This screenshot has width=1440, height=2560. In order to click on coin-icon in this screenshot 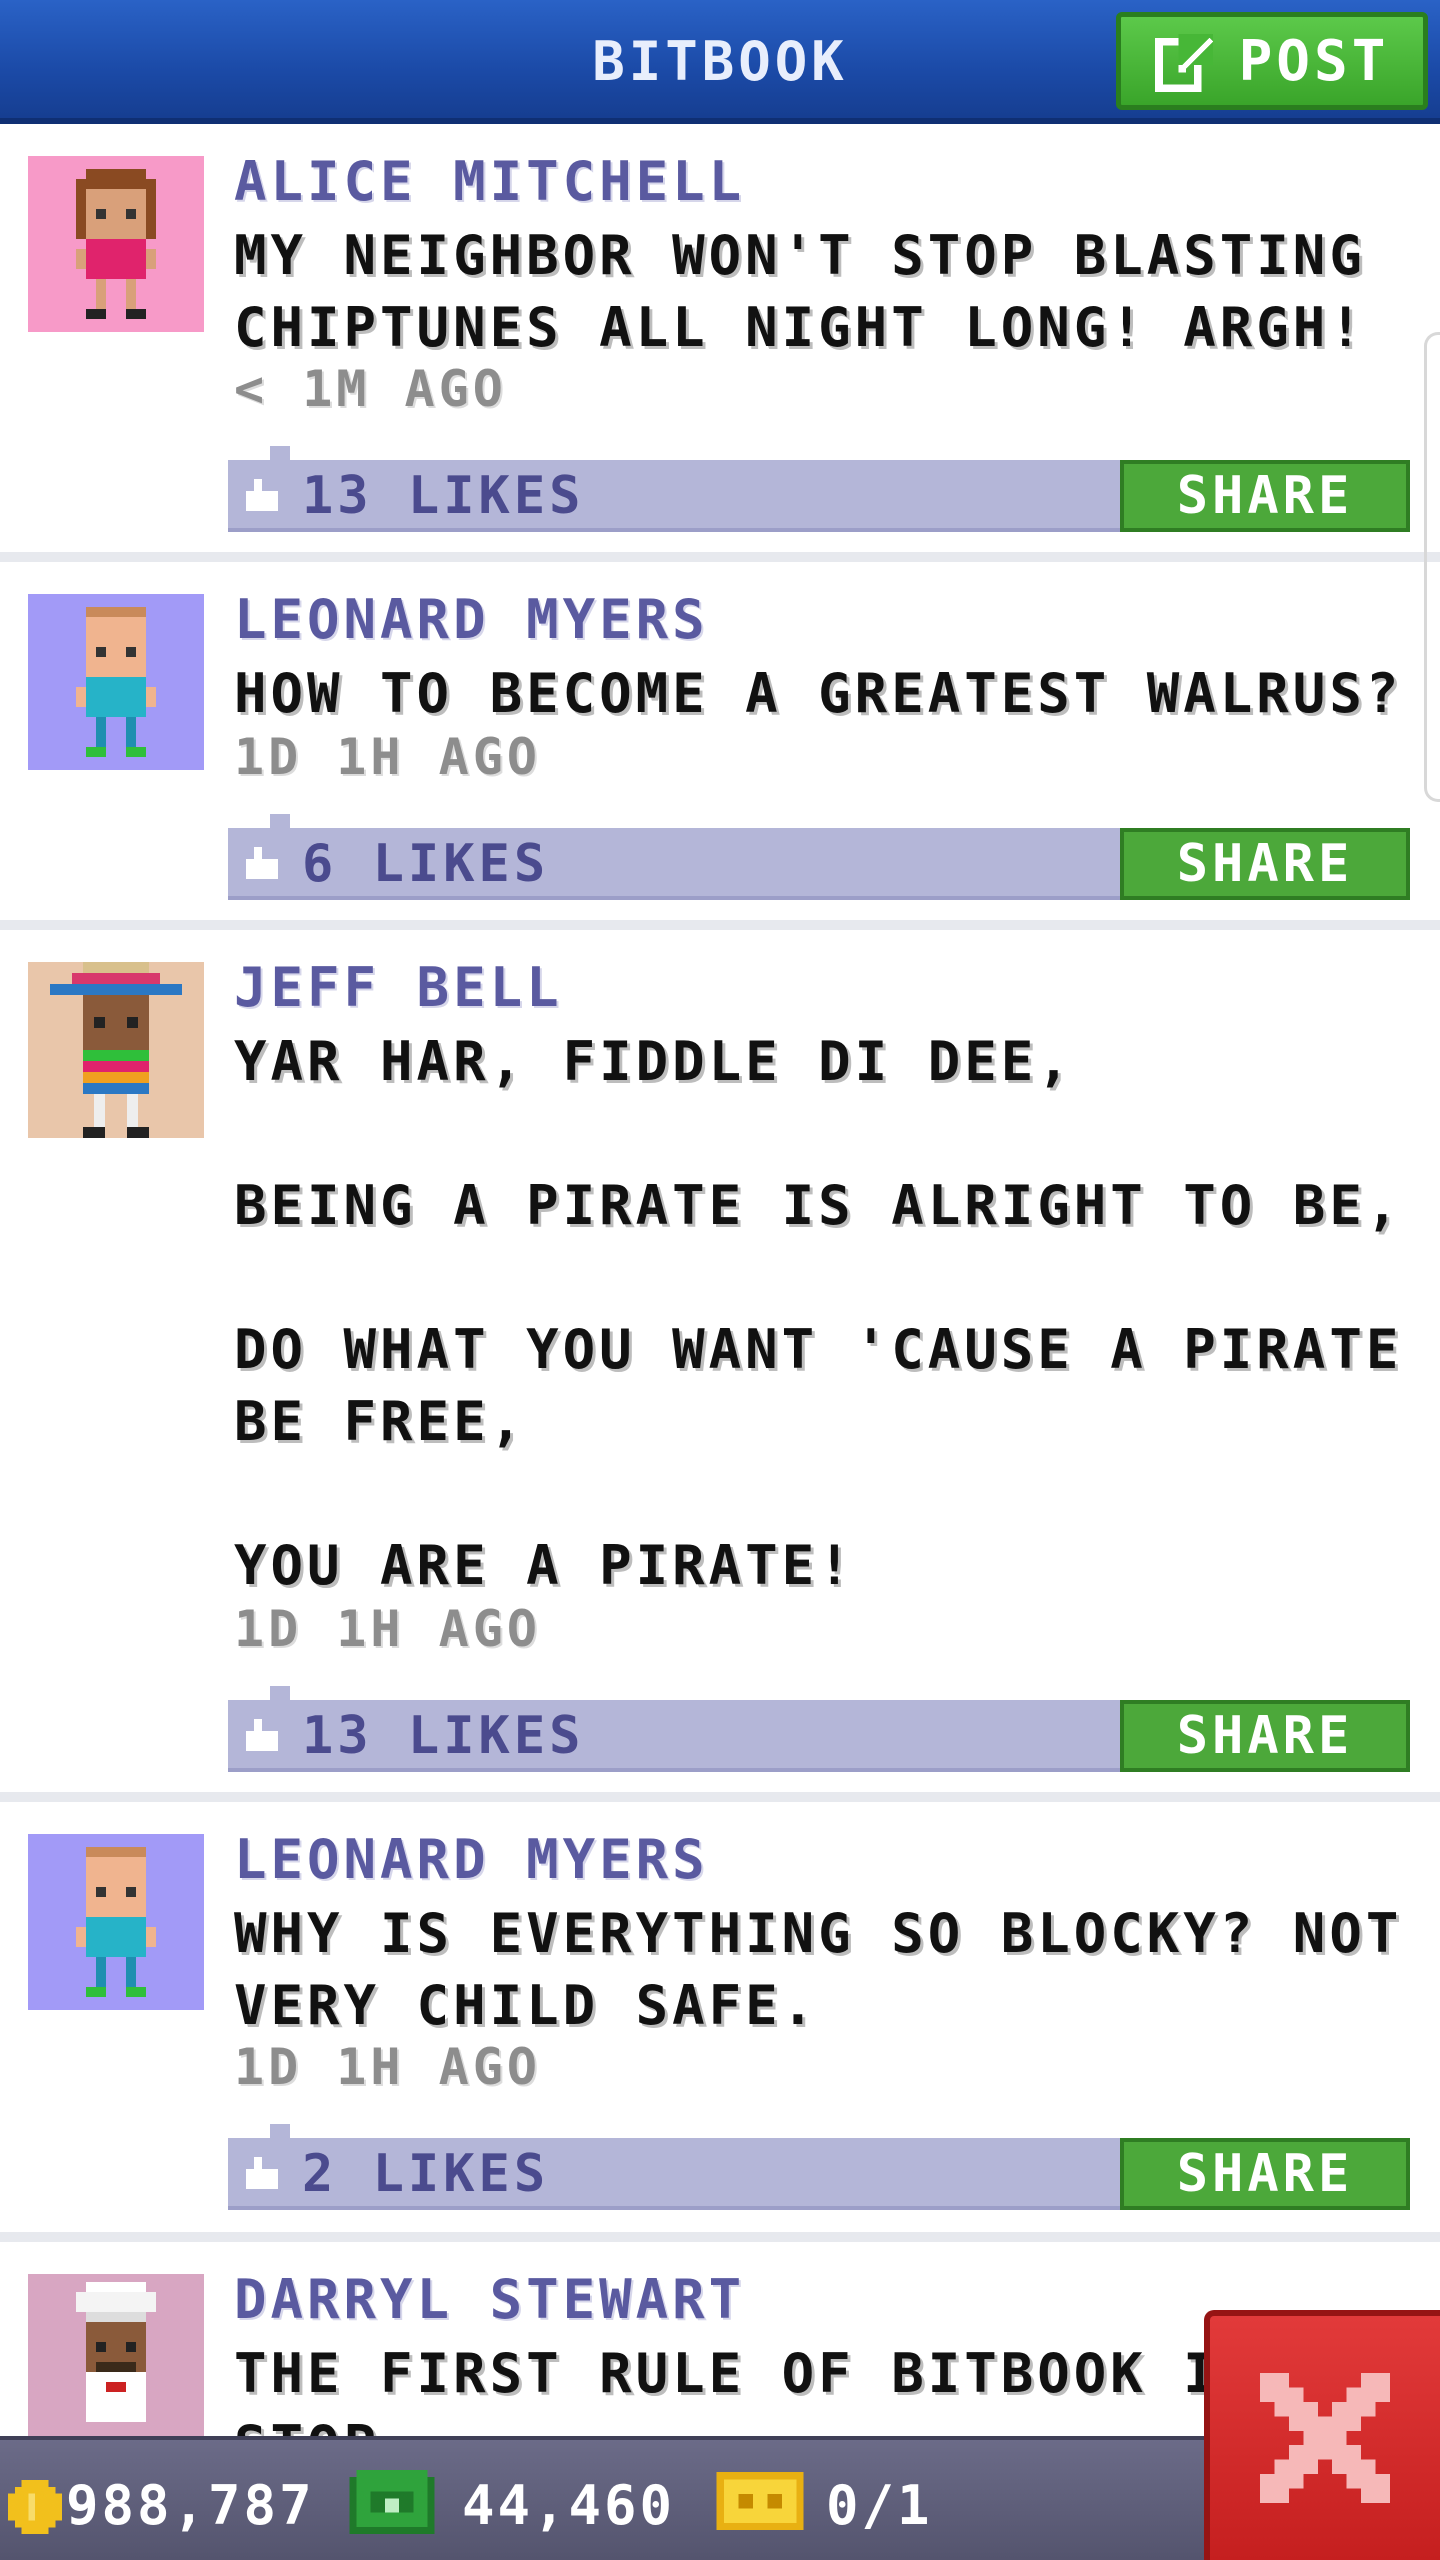, I will do `click(35, 2507)`.